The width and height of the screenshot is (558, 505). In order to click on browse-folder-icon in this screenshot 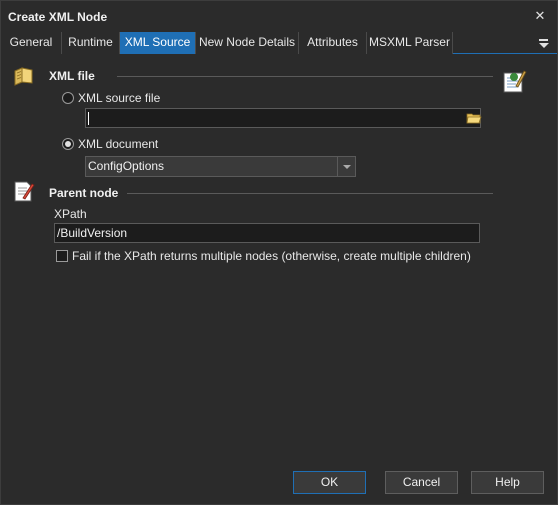, I will do `click(474, 118)`.